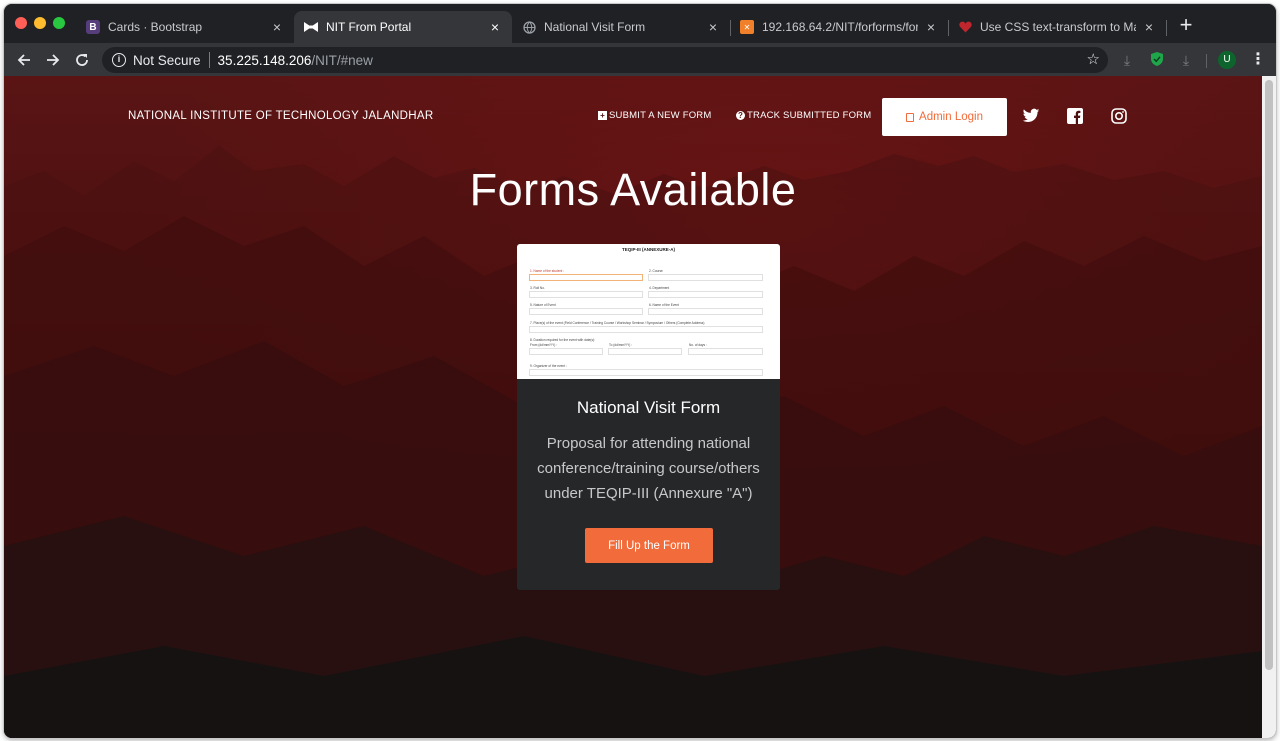  I want to click on forward-arrow-icon, so click(53, 60).